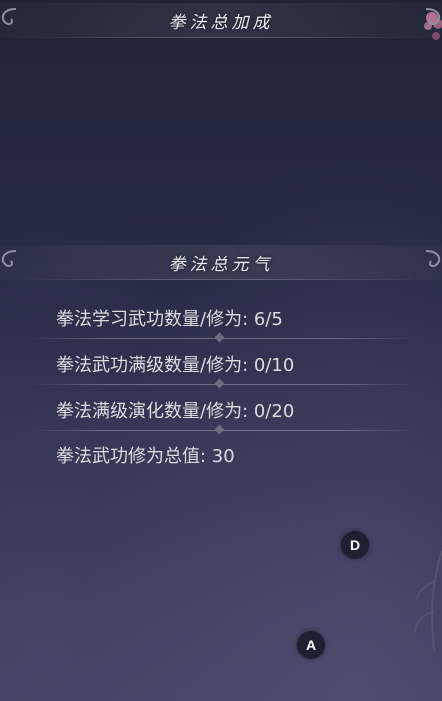 This screenshot has height=701, width=442. I want to click on energy-title: 拳法总元气, so click(221, 264).